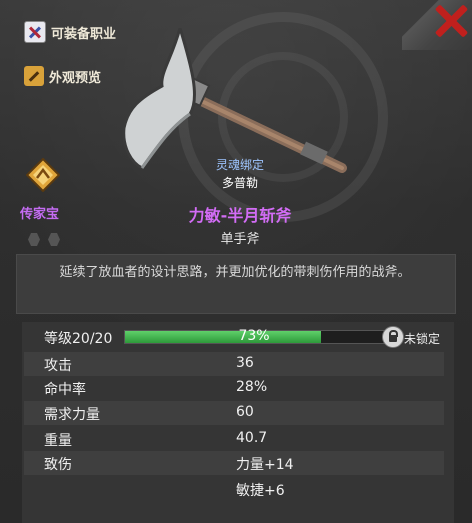 The image size is (472, 523). I want to click on appearance-preview-label: 外观预览, so click(75, 78).